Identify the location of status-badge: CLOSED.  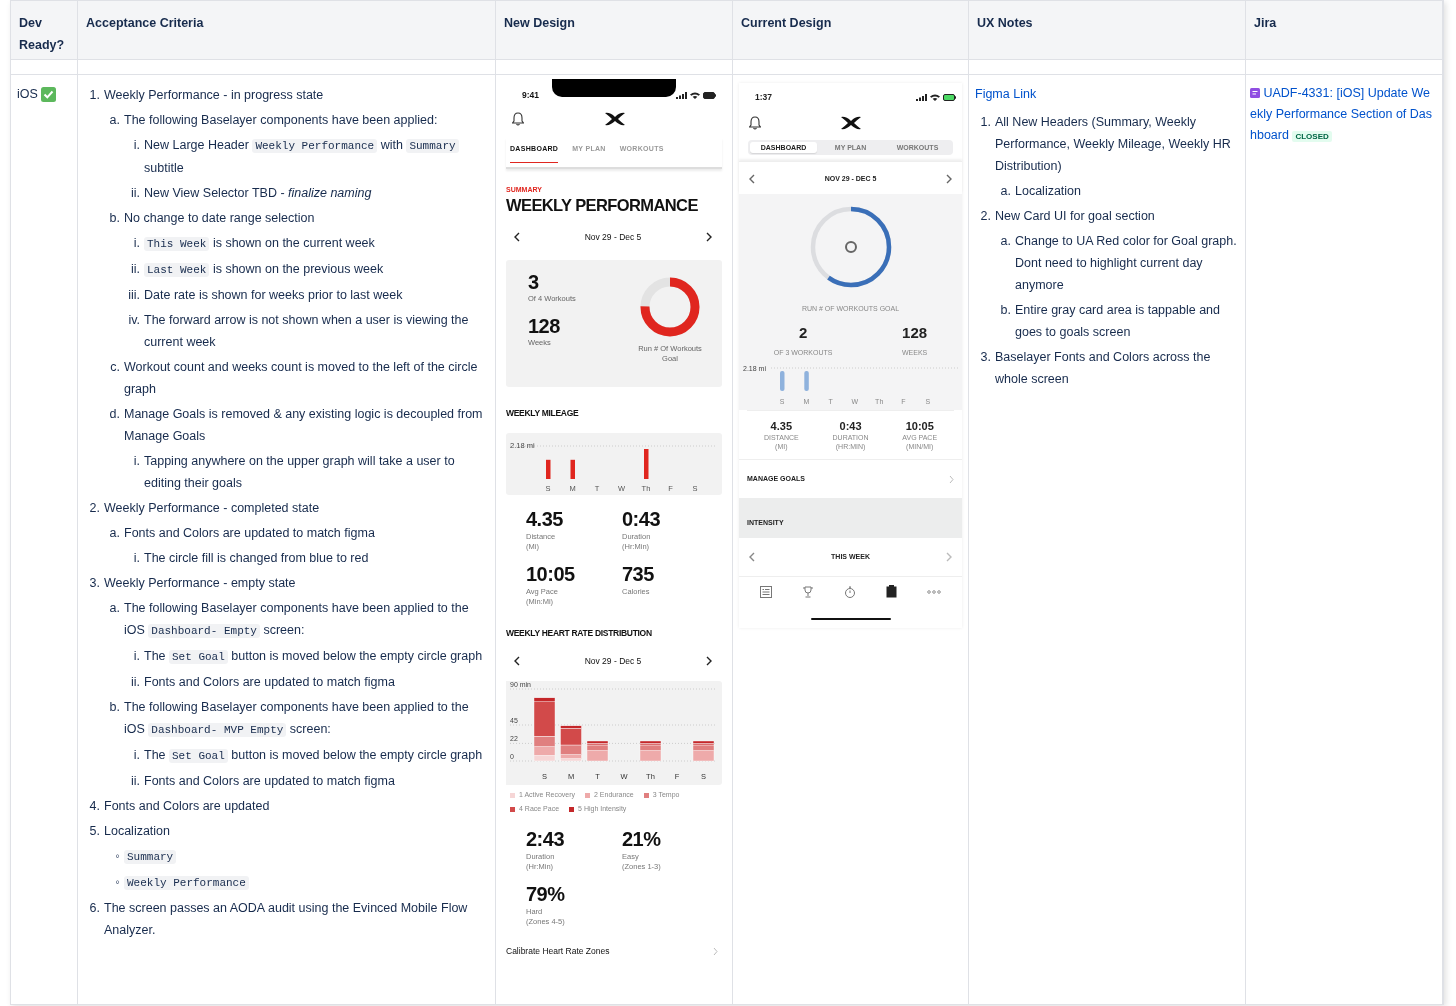
(1312, 136).